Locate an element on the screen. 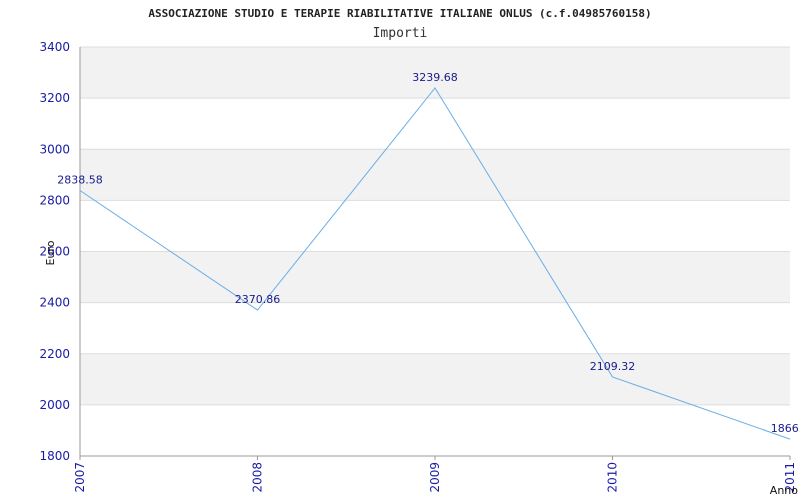  data-label: 3239.68 is located at coordinates (435, 77).